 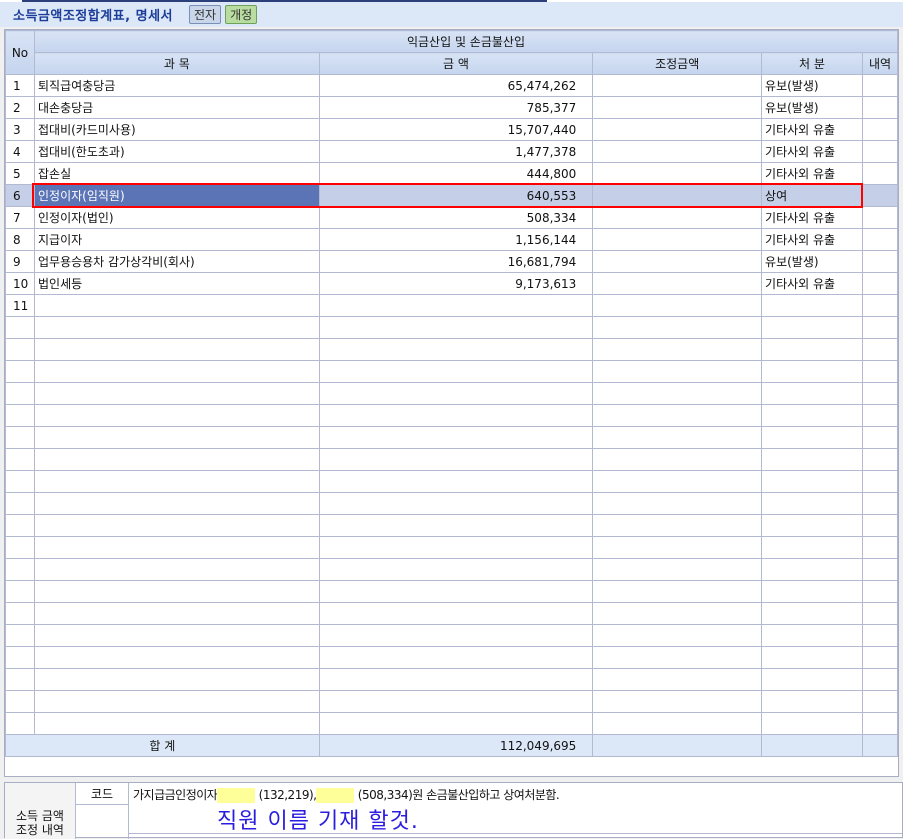 I want to click on cell-disposal: 유보(발생), so click(x=812, y=261).